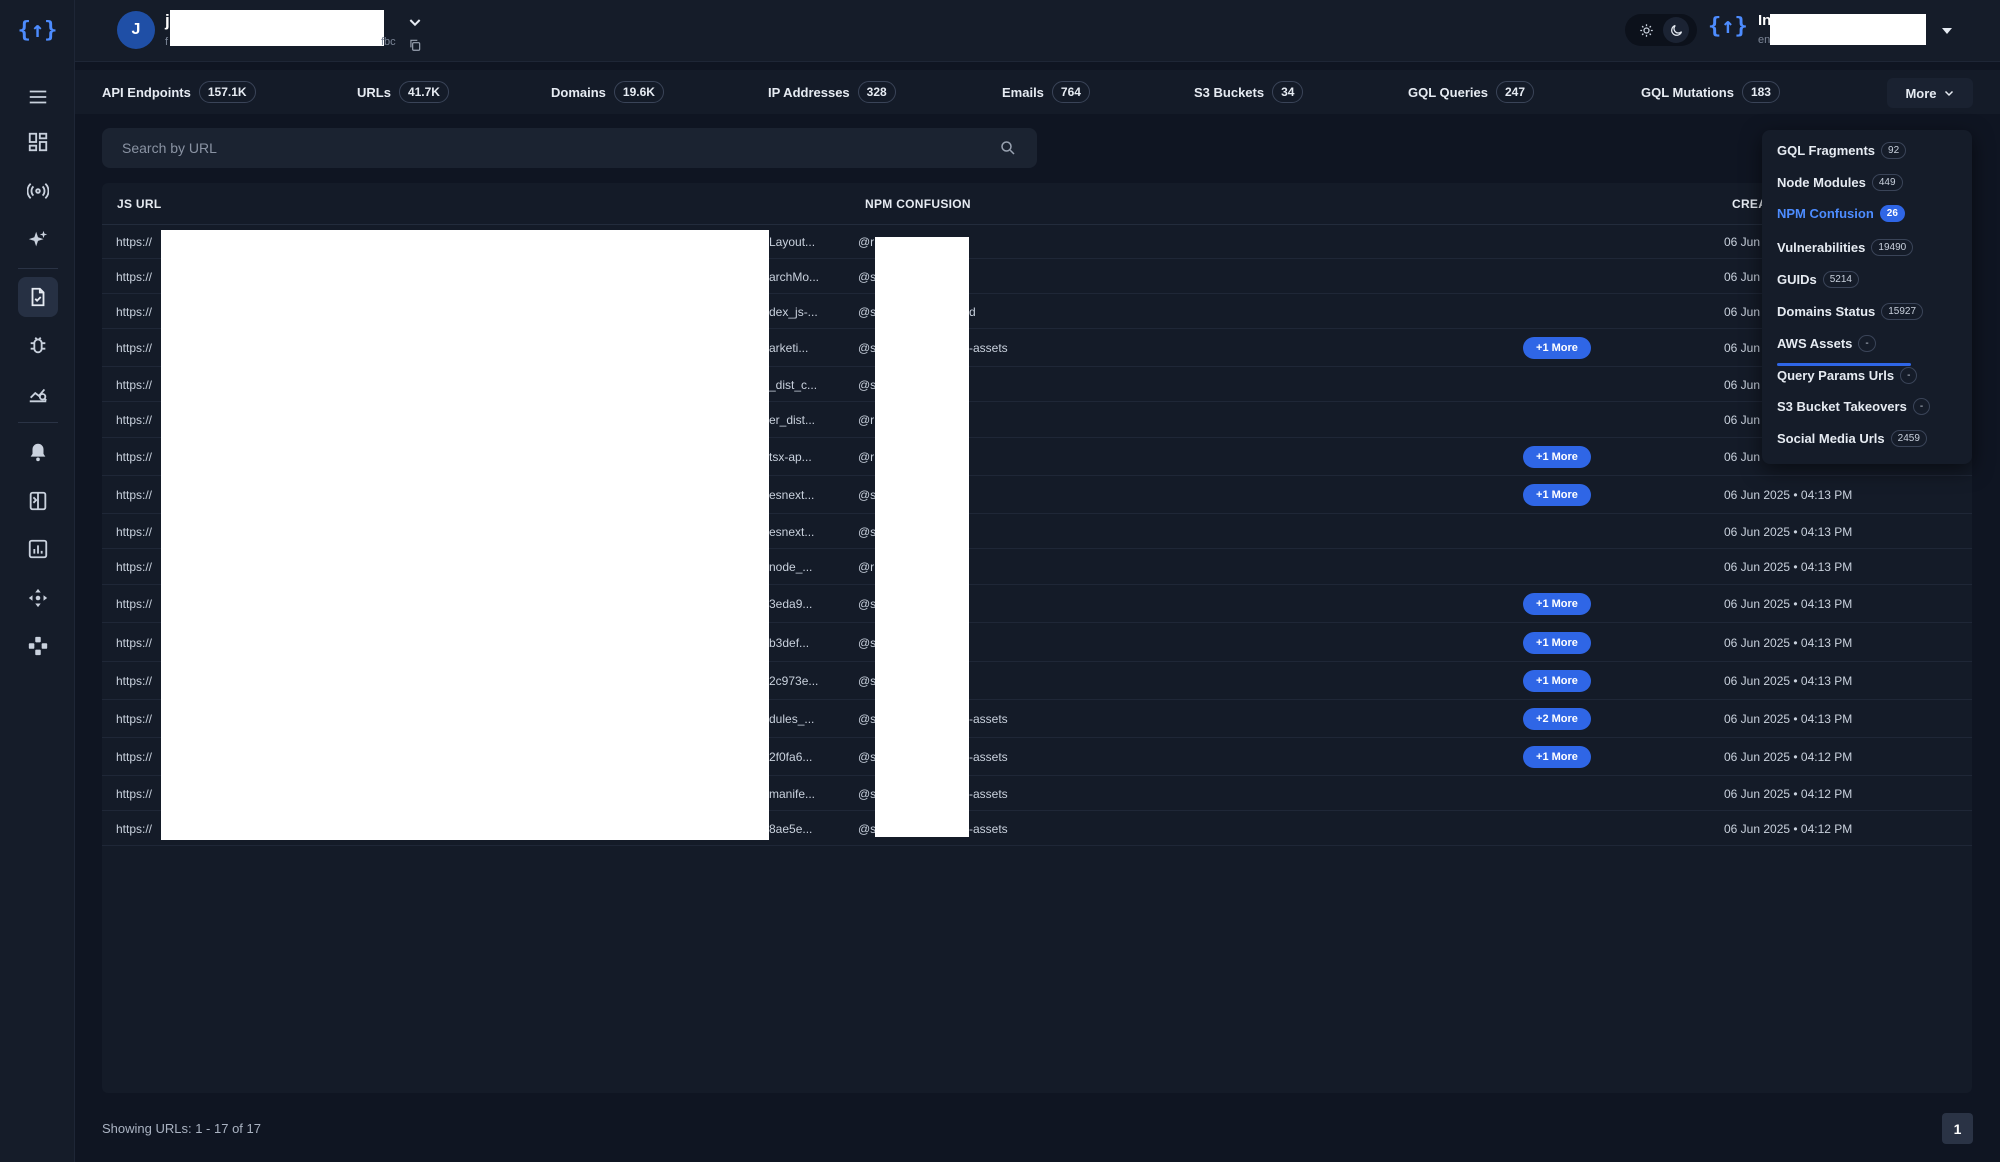 The image size is (2000, 1162). I want to click on broadcast-icon, so click(38, 191).